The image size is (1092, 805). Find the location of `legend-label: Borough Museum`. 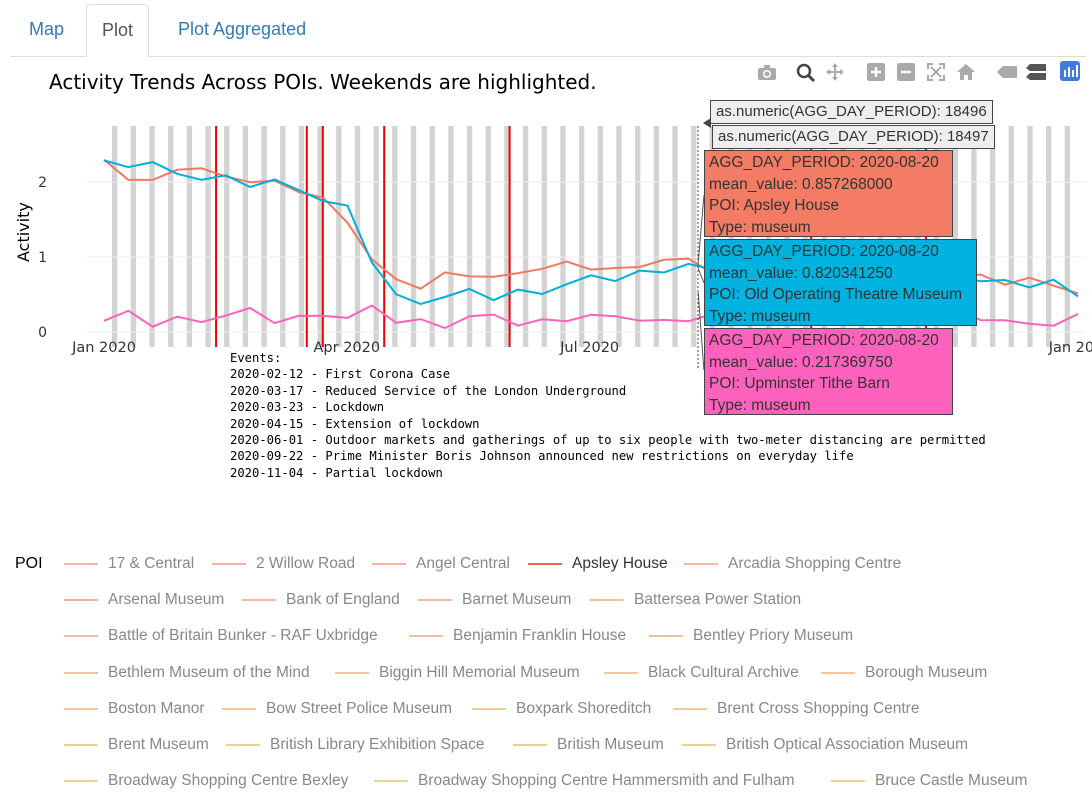

legend-label: Borough Museum is located at coordinates (926, 672).